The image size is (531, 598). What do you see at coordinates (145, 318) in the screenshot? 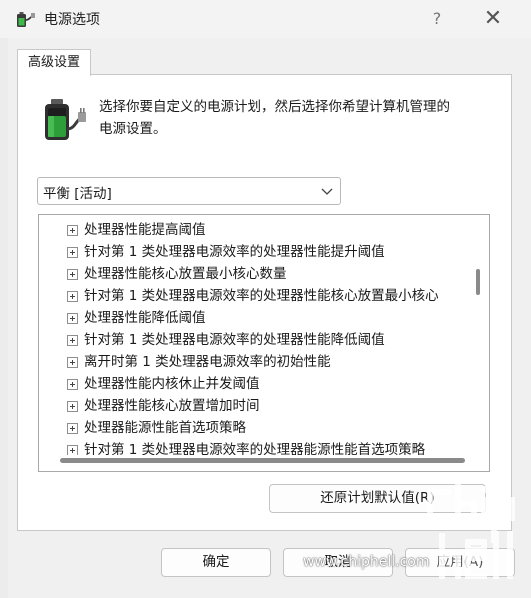
I see `tree-item-label: 处理器性能降低阈值` at bounding box center [145, 318].